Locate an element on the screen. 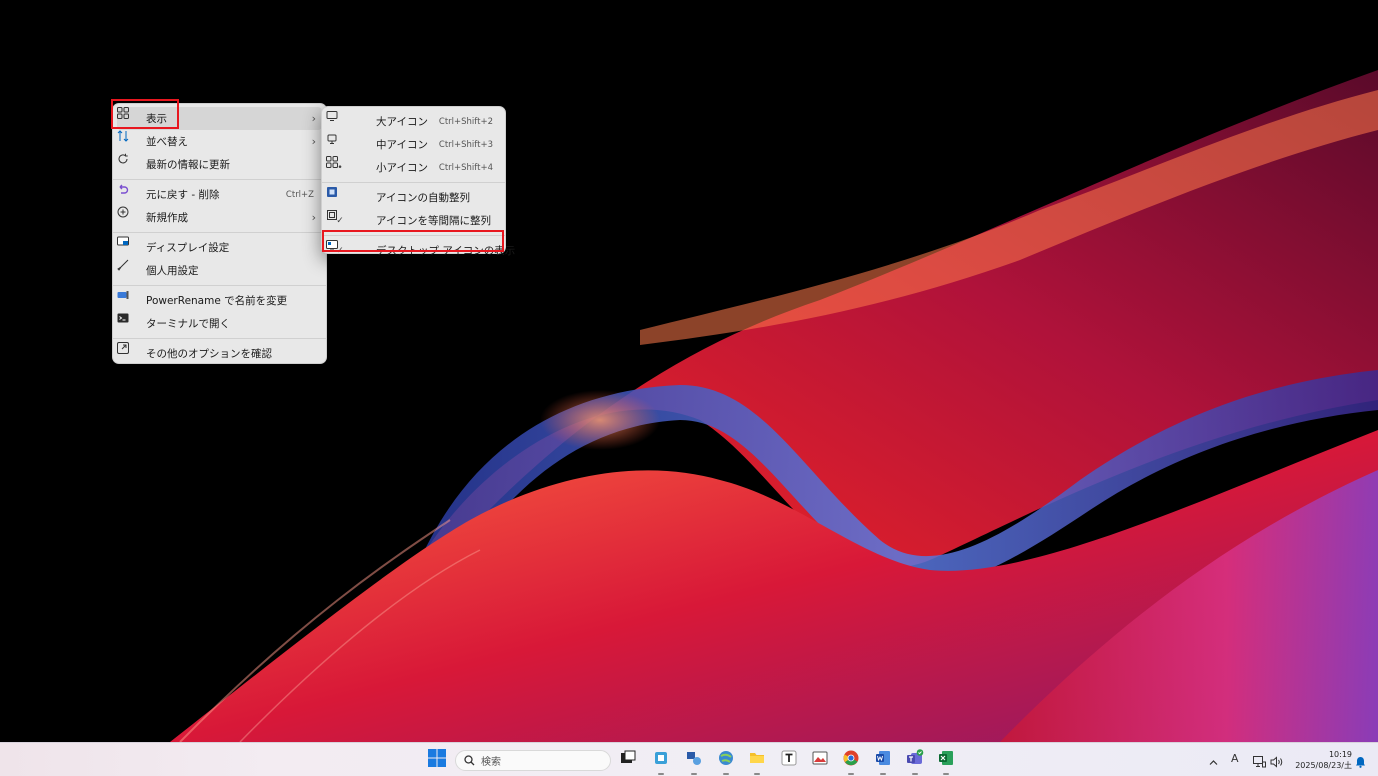  taskbar-app-file-explorer is located at coordinates (757, 761).